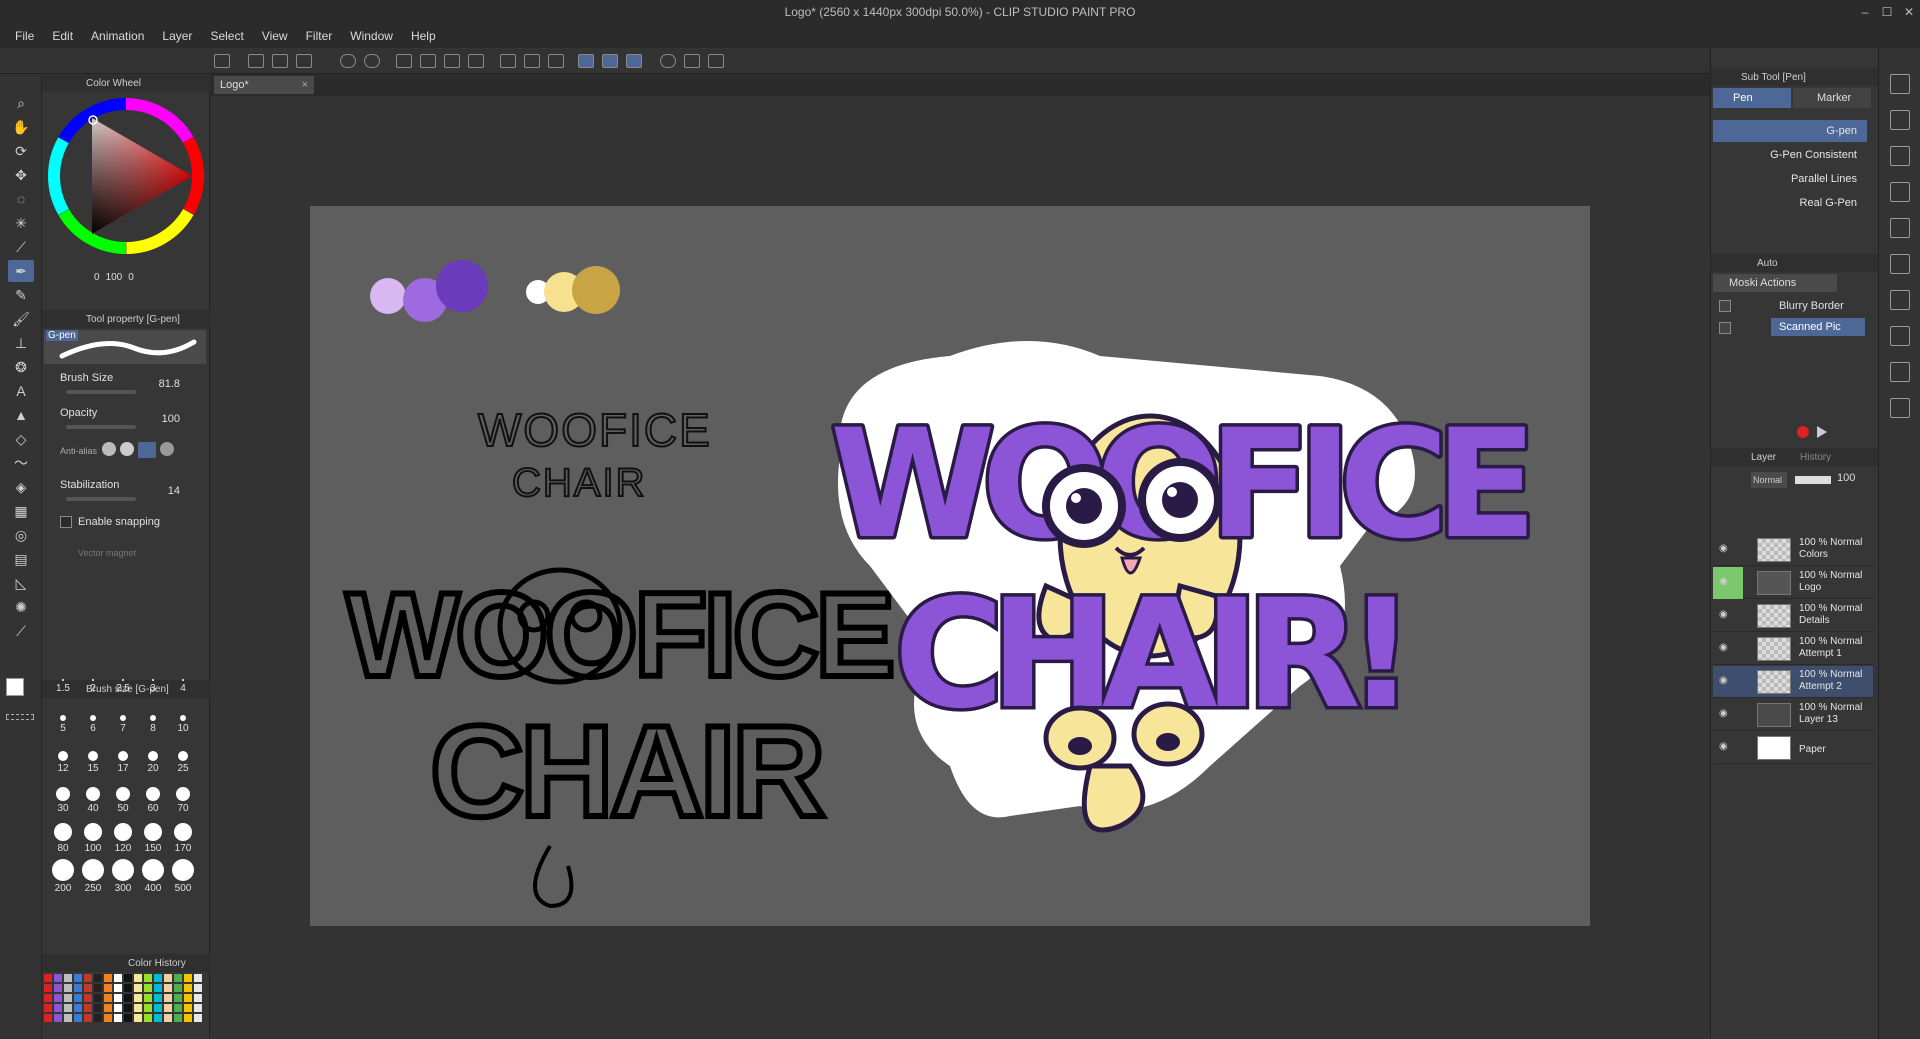 This screenshot has height=1039, width=1920. Describe the element at coordinates (21, 511) in the screenshot. I see `gradient-tool-icon: ▦` at that location.